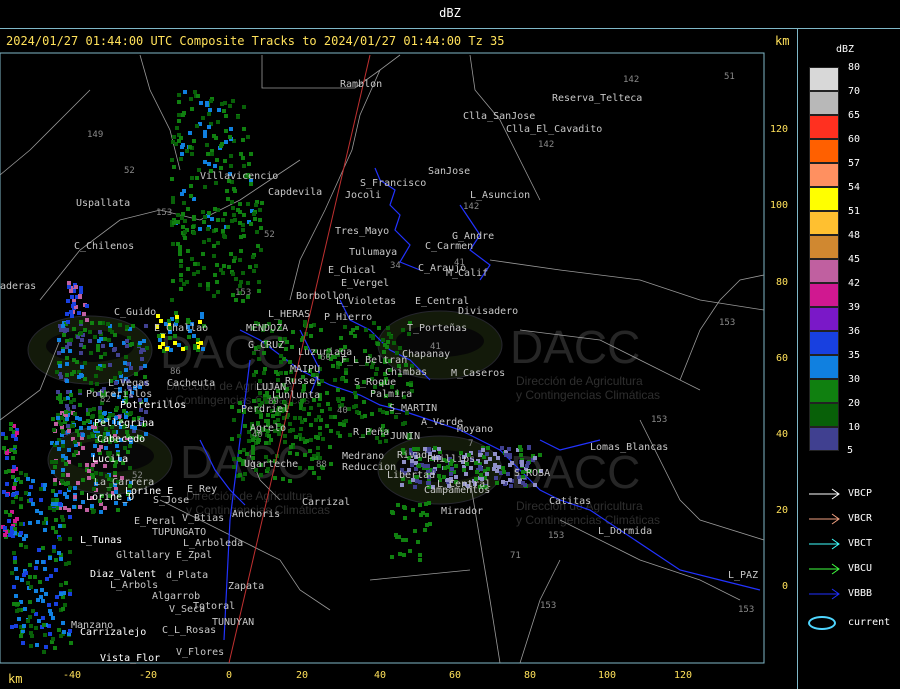 The width and height of the screenshot is (900, 689). I want to click on x-tick-label: -20, so click(148, 675).